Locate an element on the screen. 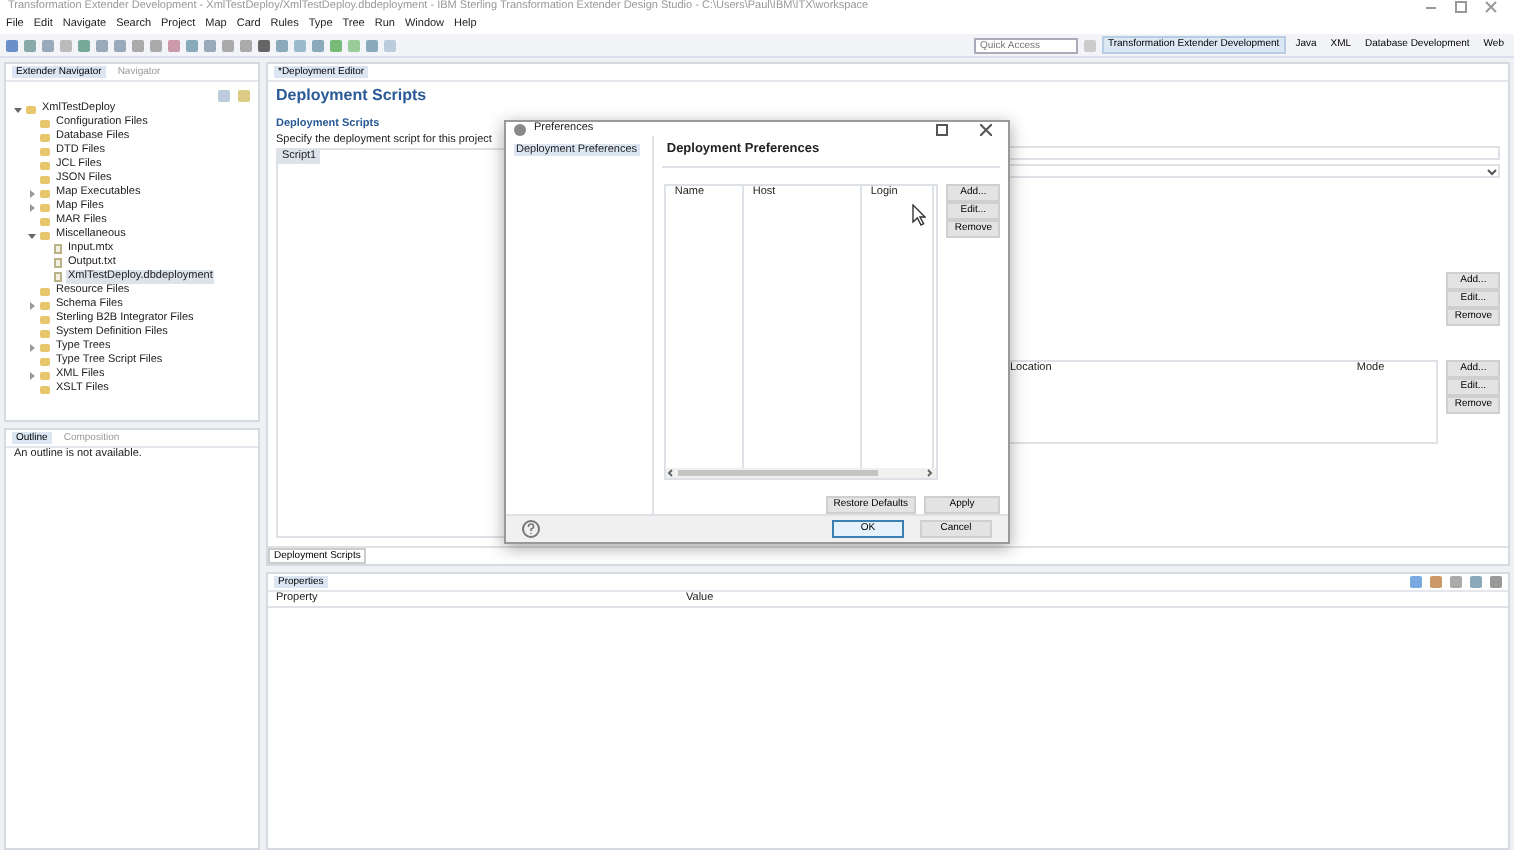  app-icon is located at coordinates (520, 129).